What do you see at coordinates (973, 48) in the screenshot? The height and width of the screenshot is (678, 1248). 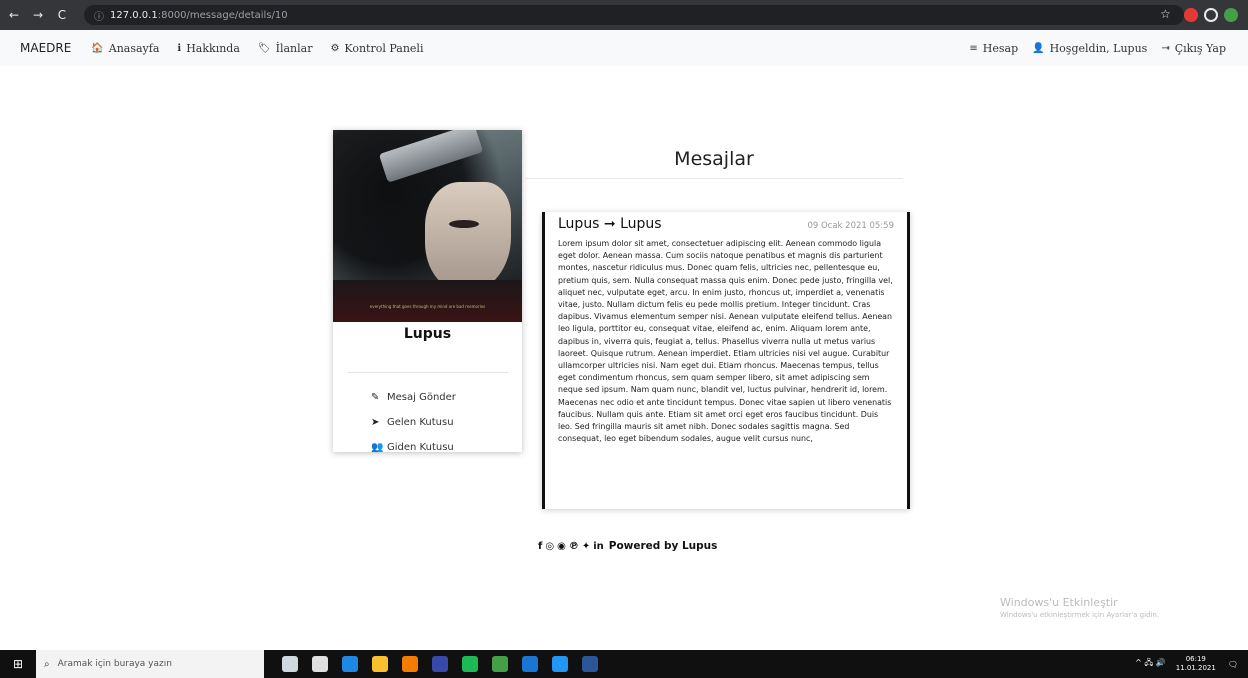 I see `bars-icon: ≡` at bounding box center [973, 48].